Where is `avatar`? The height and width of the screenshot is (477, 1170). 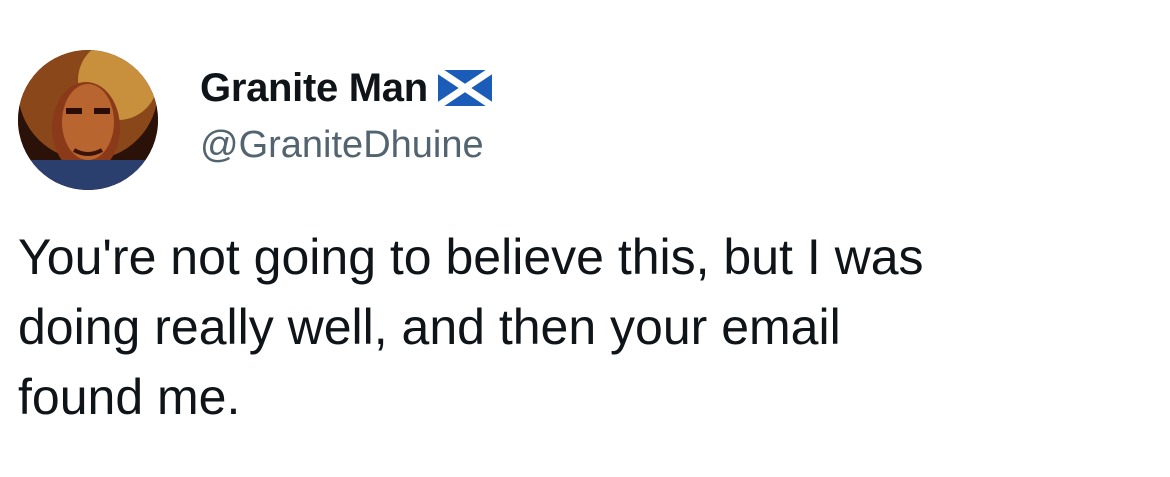
avatar is located at coordinates (88, 120).